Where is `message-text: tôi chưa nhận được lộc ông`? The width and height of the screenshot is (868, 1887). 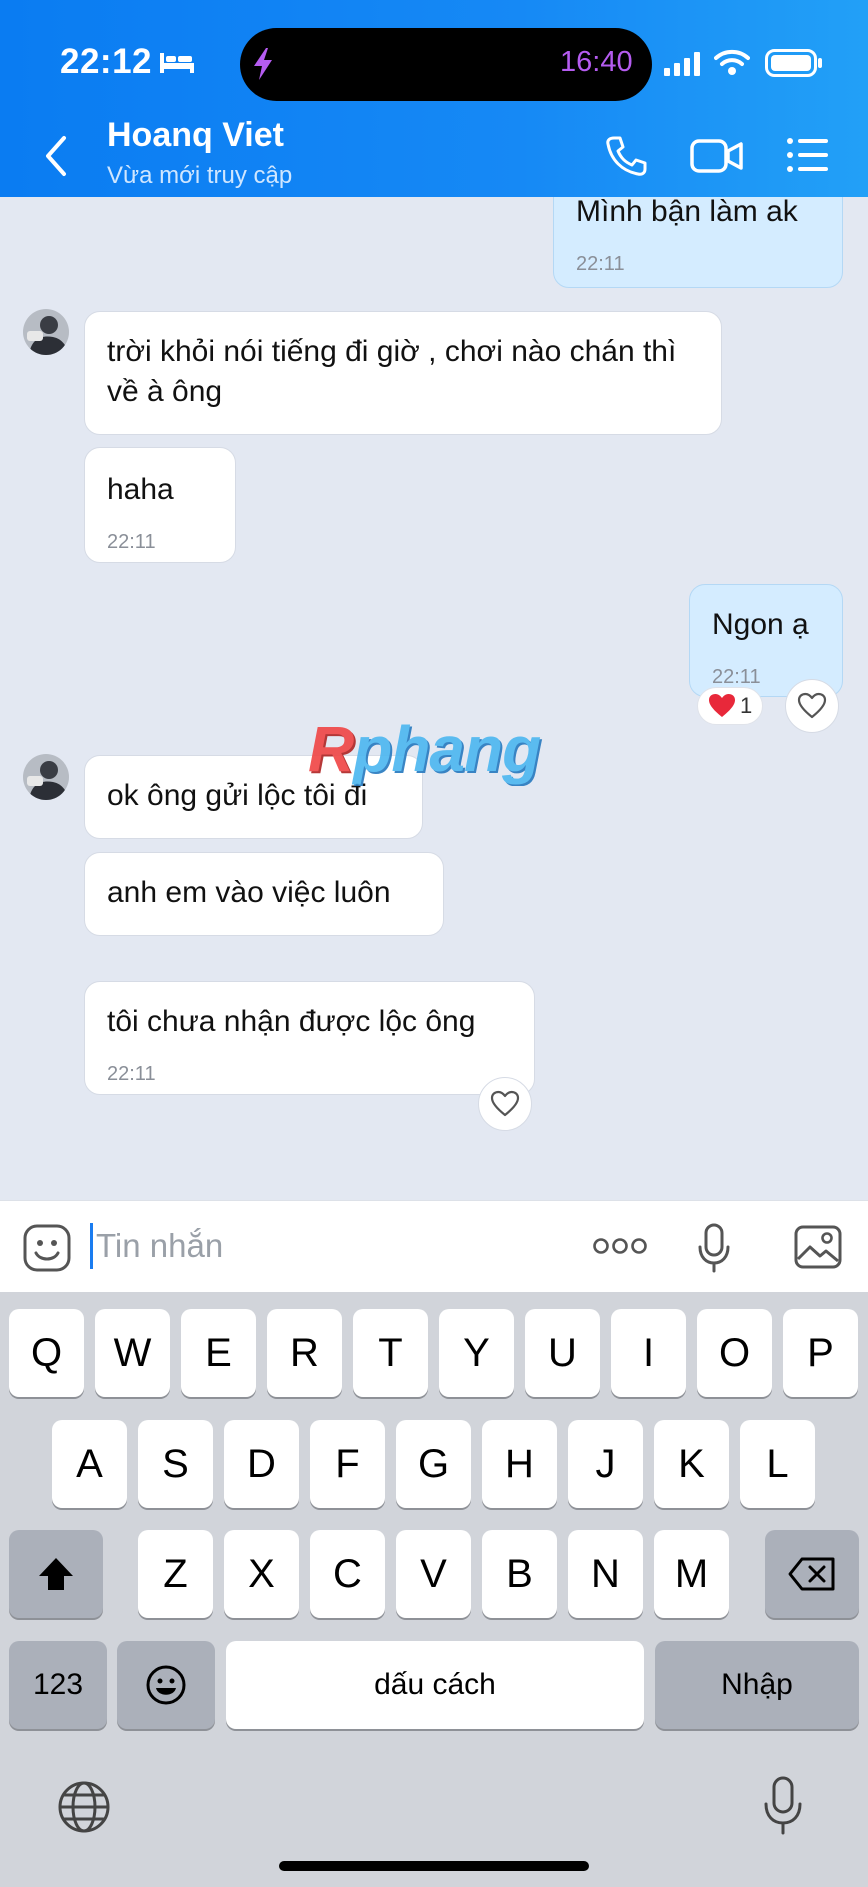
message-text: tôi chưa nhận được lộc ông is located at coordinates (291, 1021).